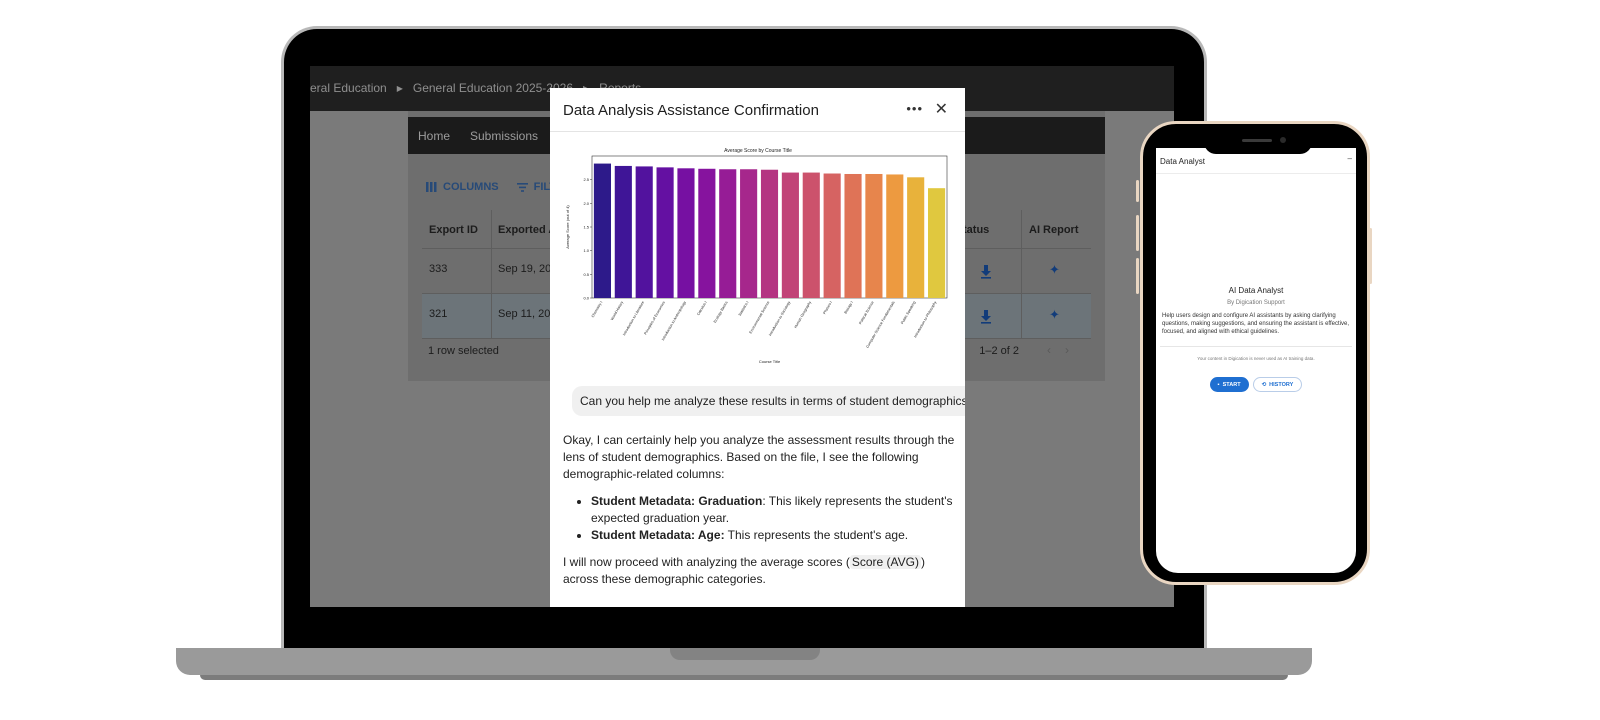 Image resolution: width=1600 pixels, height=720 pixels. I want to click on x-tick-label: Introduction to Literature, so click(633, 319).